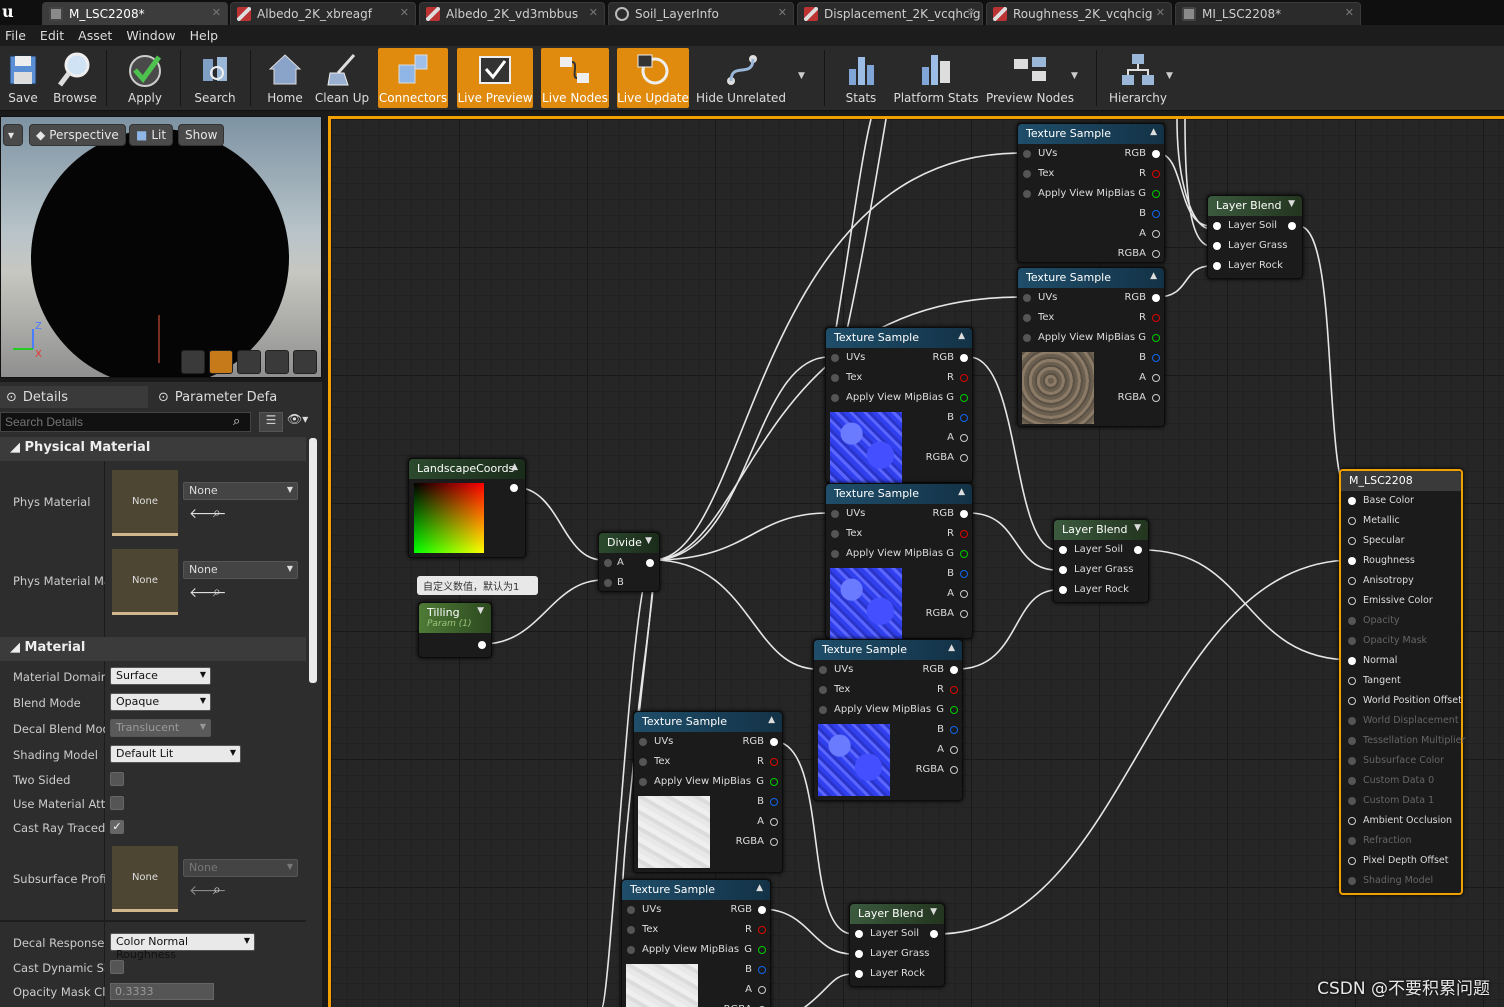 The width and height of the screenshot is (1504, 1007). Describe the element at coordinates (741, 78) in the screenshot. I see `hide-unrelated-button: Hide Unrelated` at that location.